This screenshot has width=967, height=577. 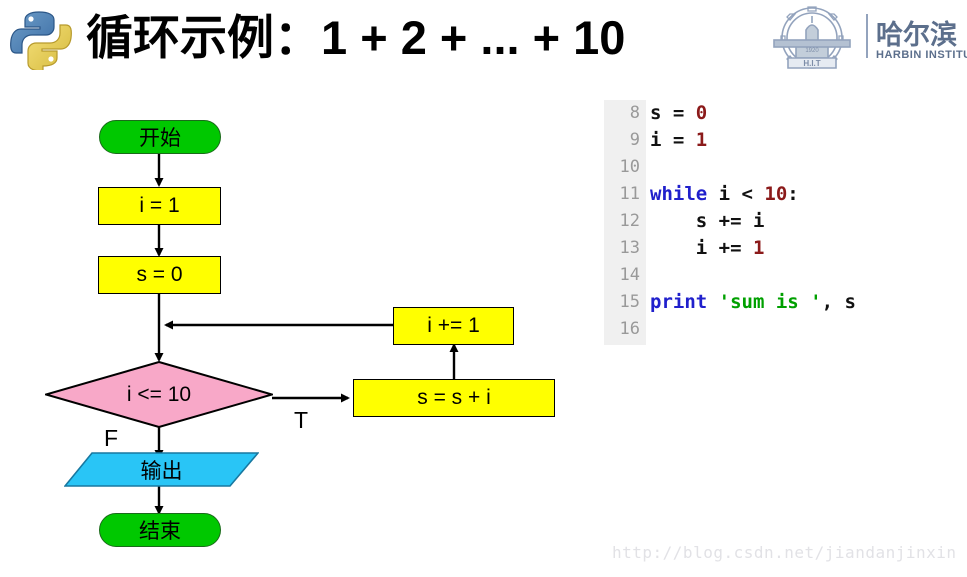 What do you see at coordinates (736, 194) in the screenshot?
I see `code-token: i <` at bounding box center [736, 194].